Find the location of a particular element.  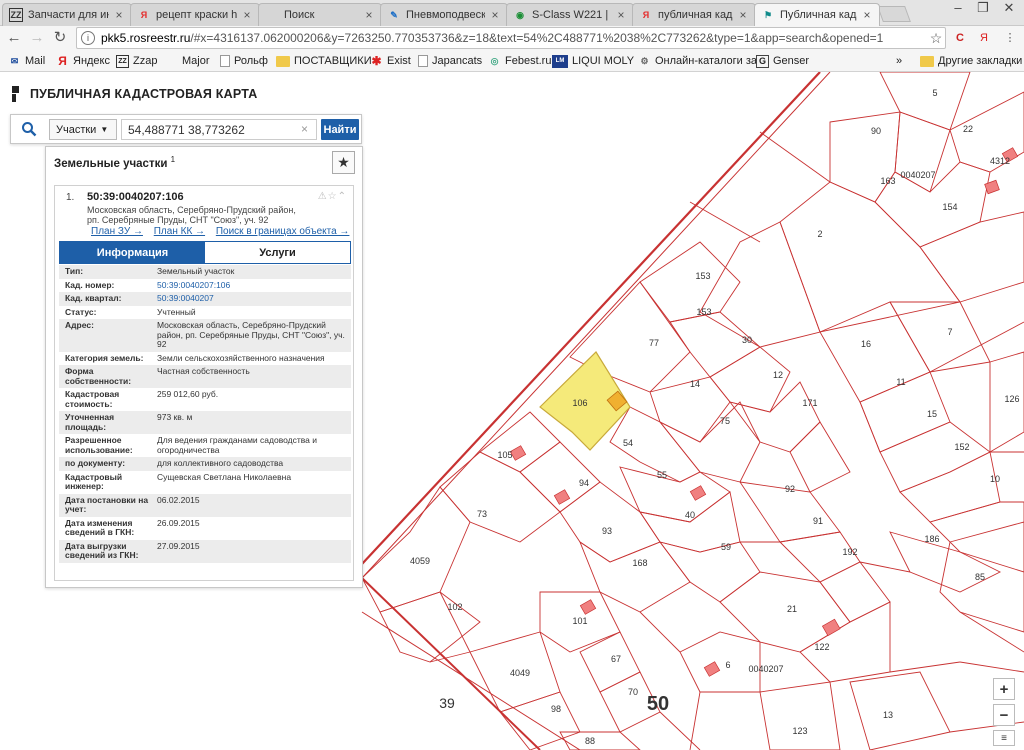

parcel-number-label: 10 is located at coordinates (995, 479).